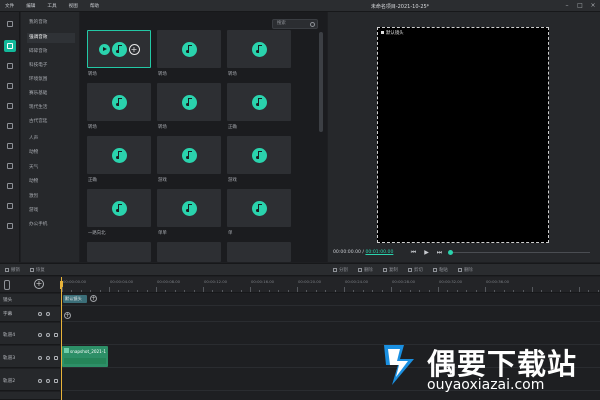 Image resolution: width=600 pixels, height=400 pixels. I want to click on add-subtitle-icon: +, so click(67, 315).